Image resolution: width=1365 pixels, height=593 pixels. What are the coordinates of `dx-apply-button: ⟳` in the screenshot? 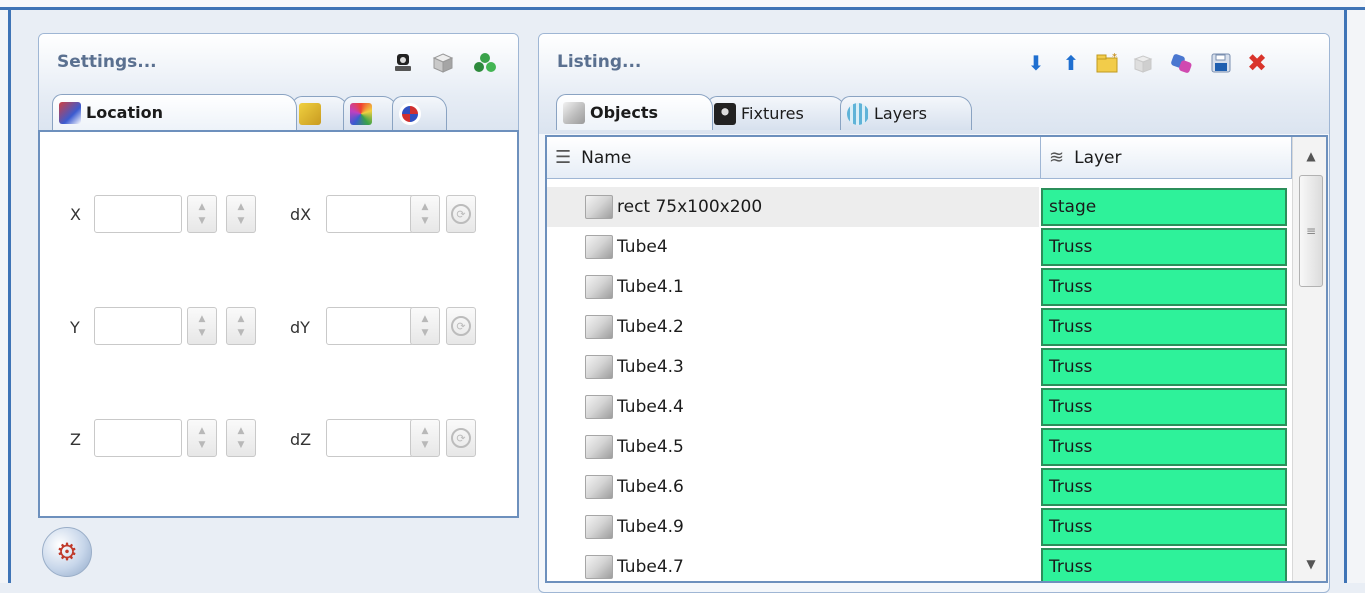 It's located at (461, 214).